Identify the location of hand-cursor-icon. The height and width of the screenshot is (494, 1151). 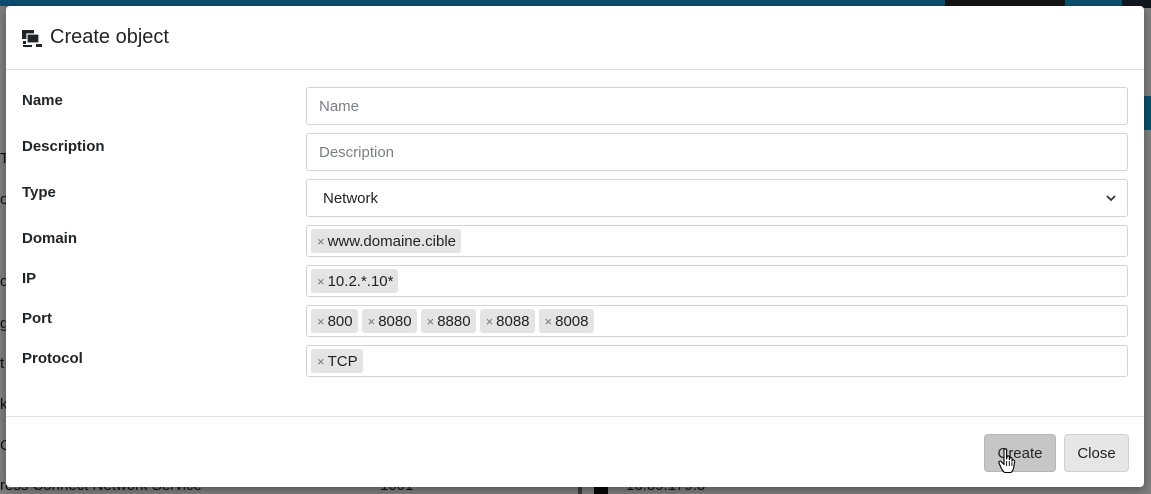
(1007, 461).